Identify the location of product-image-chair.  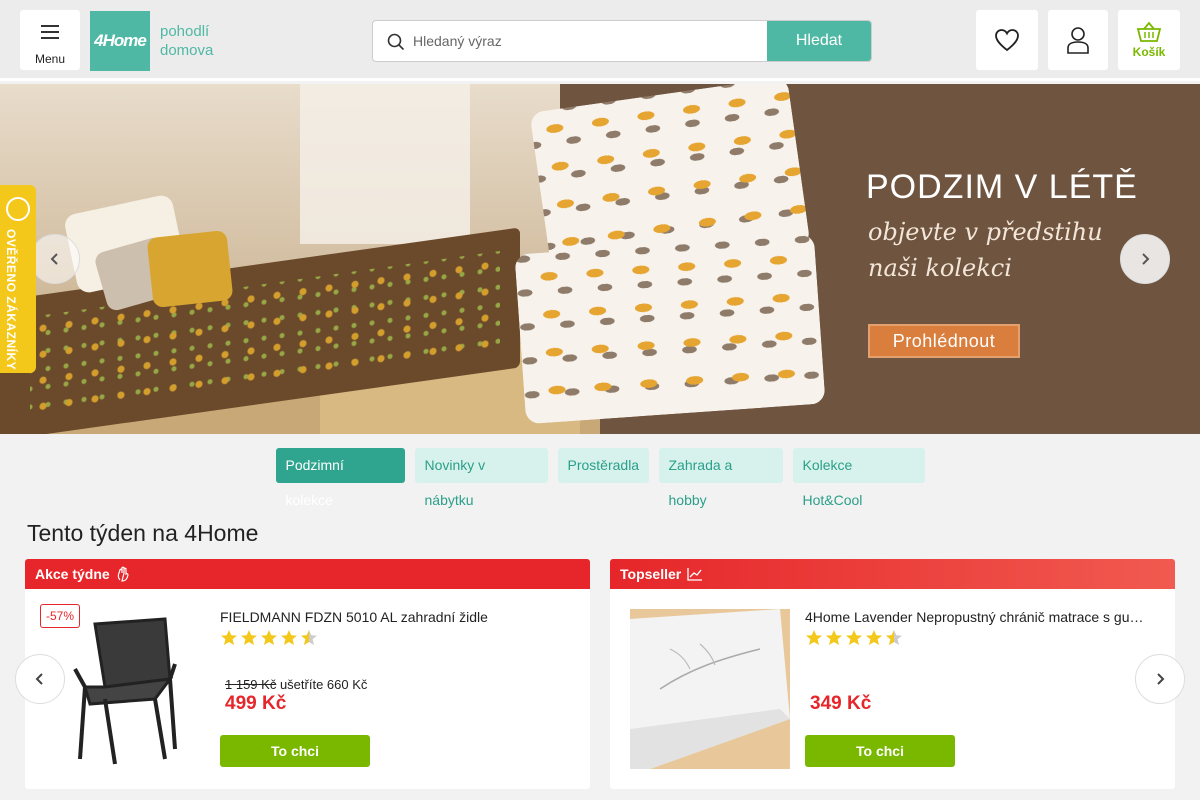
(125, 689).